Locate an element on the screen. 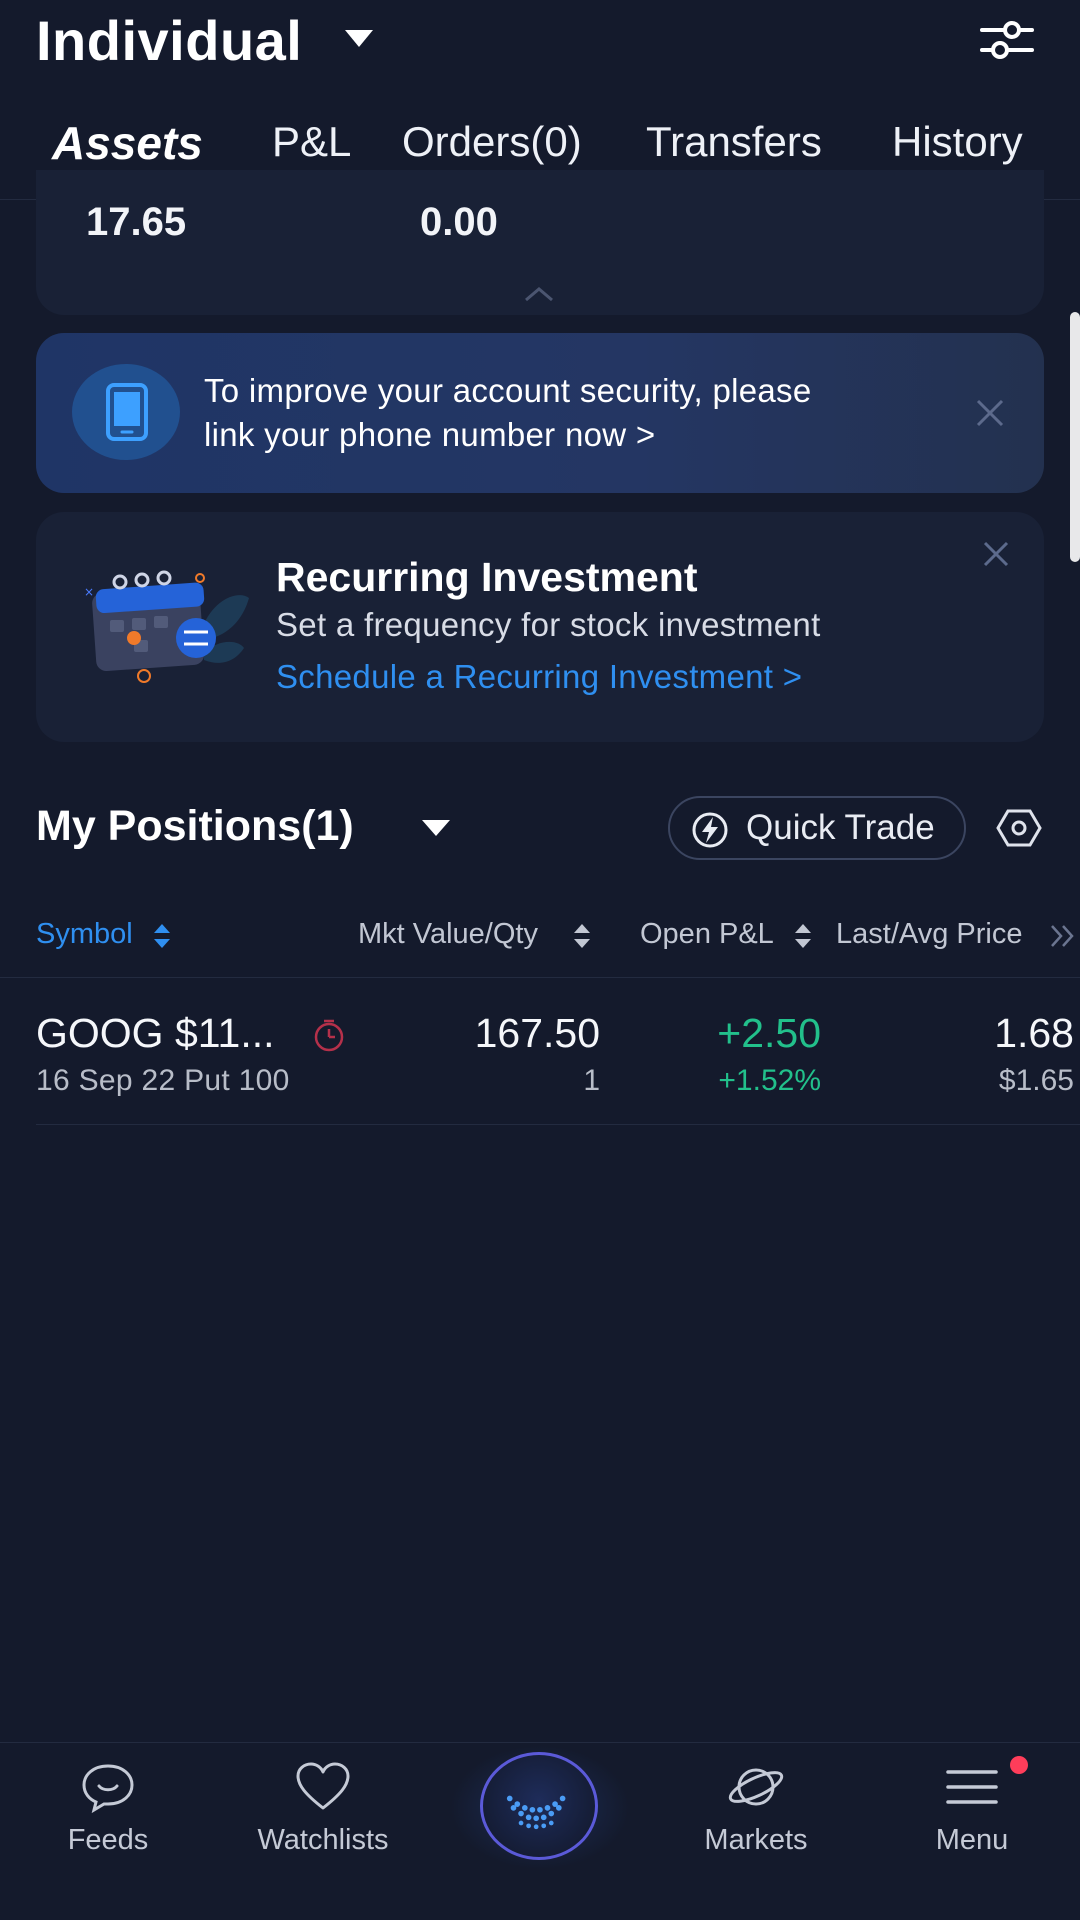 The width and height of the screenshot is (1080, 1920). summary-value-1: 17.65 is located at coordinates (136, 222).